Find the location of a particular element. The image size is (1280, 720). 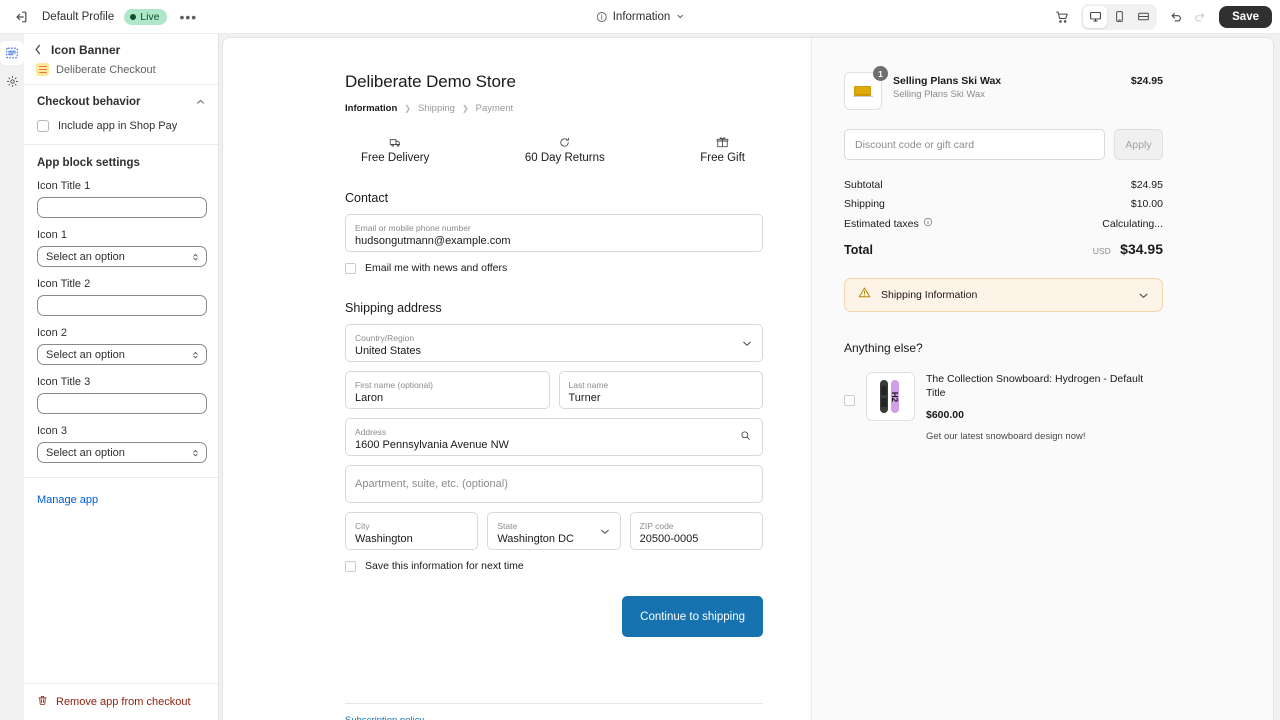

field-label-icon-1: Icon 1 is located at coordinates (52, 235).